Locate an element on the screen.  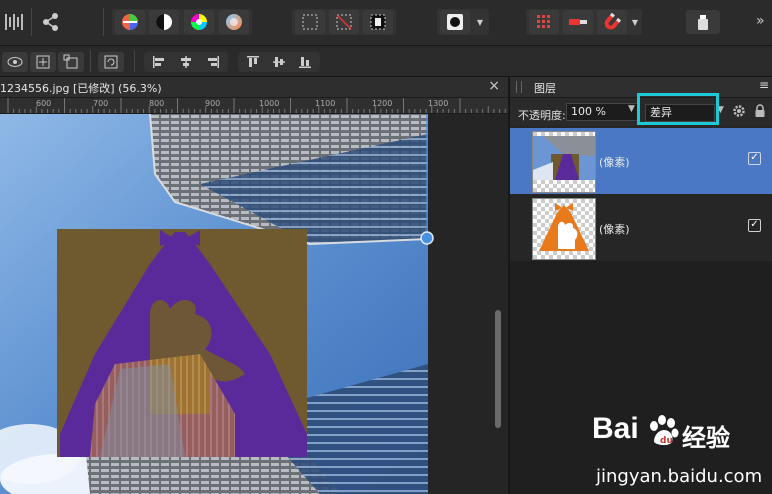
ruler-label: 700 is located at coordinates (101, 103).